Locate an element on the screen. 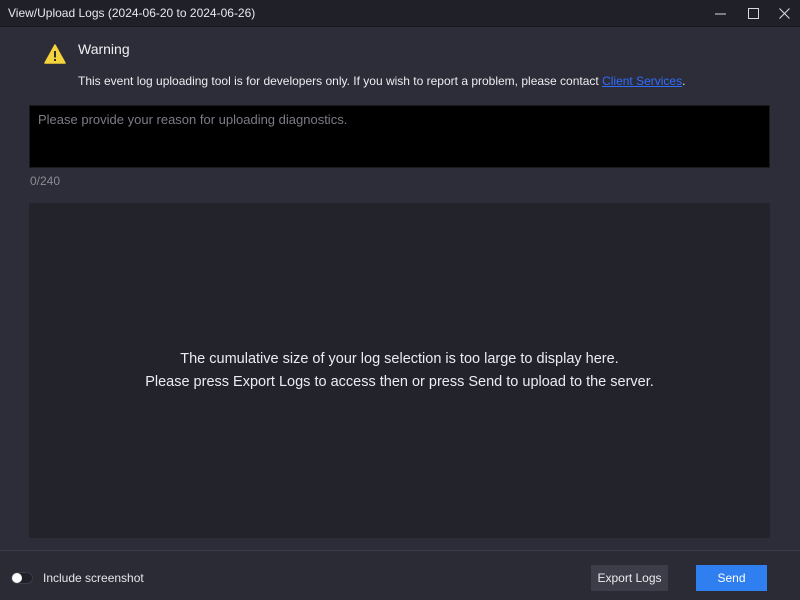 Image resolution: width=800 pixels, height=600 pixels. maximize-icon is located at coordinates (753, 13).